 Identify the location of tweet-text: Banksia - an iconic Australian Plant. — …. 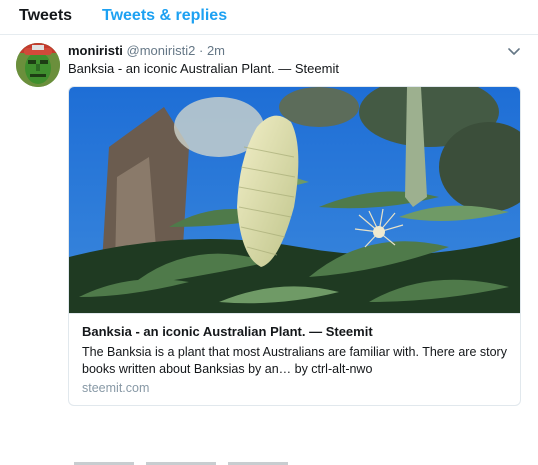
(203, 68).